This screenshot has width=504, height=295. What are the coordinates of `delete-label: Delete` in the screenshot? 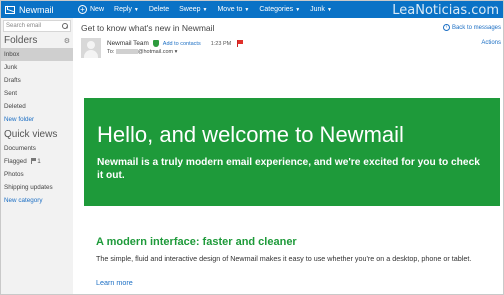 It's located at (159, 9).